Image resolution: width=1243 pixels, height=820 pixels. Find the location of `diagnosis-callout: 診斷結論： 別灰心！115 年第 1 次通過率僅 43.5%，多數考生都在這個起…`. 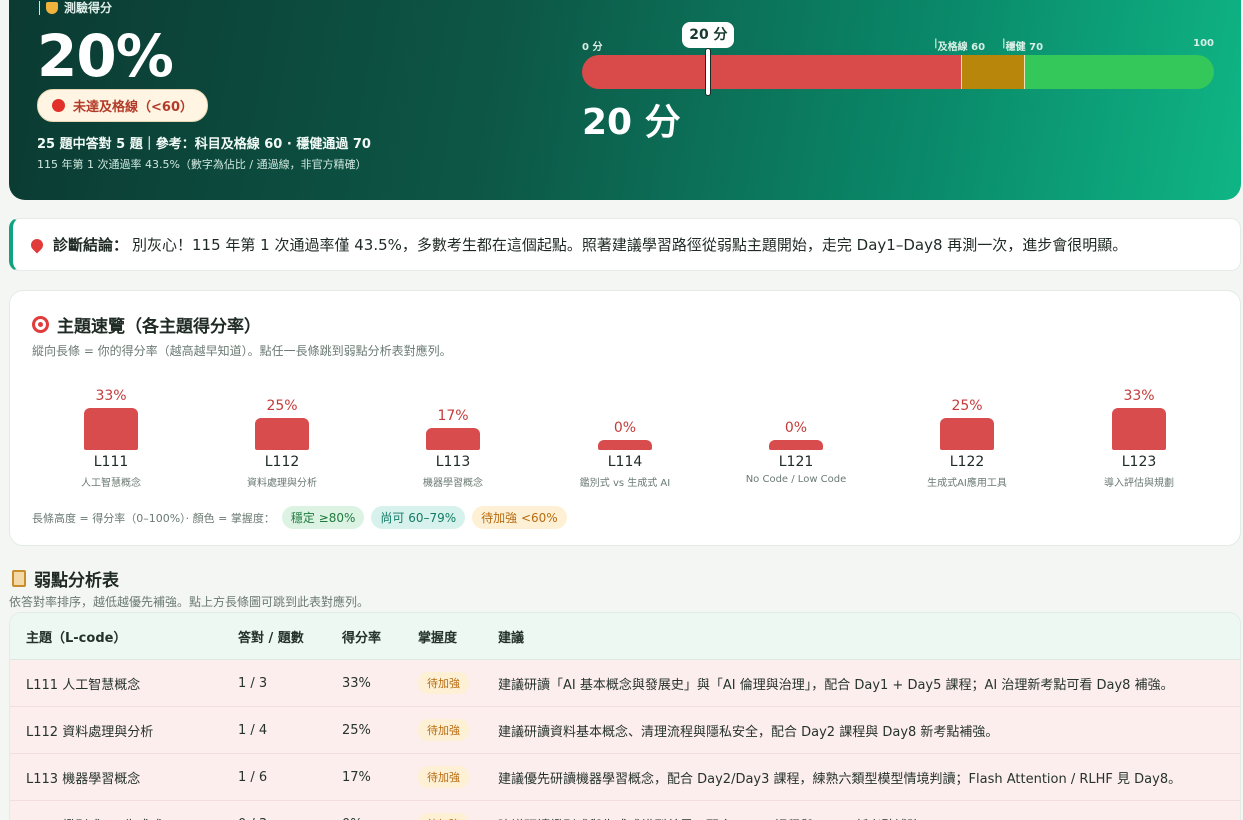

diagnosis-callout: 診斷結論： 別灰心！115 年第 1 次通過率僅 43.5%，多數考生都在這個起… is located at coordinates (625, 244).